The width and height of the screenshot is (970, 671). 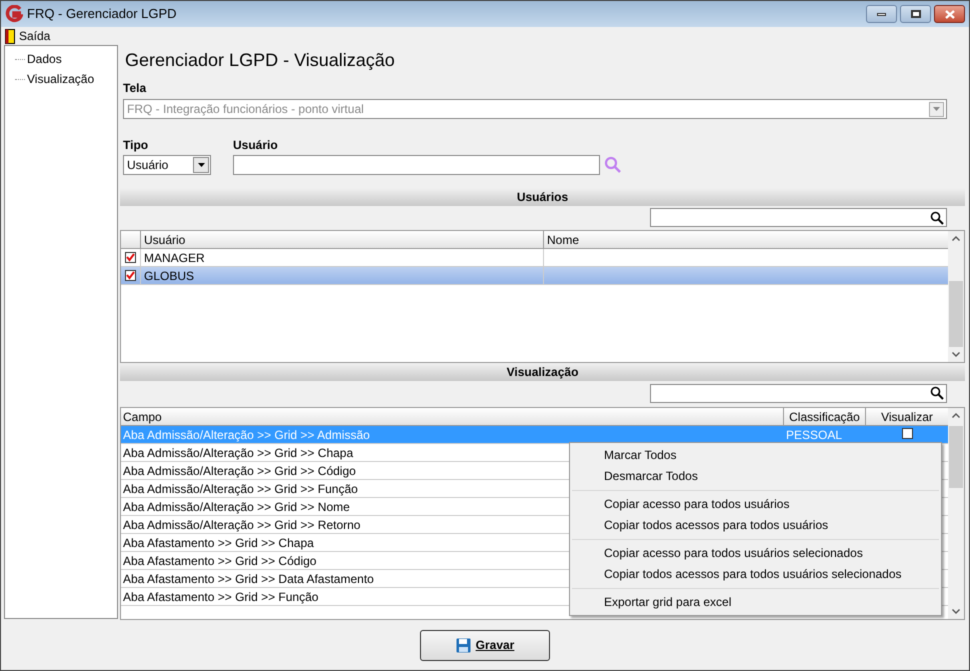 I want to click on dropdown-button, so click(x=201, y=165).